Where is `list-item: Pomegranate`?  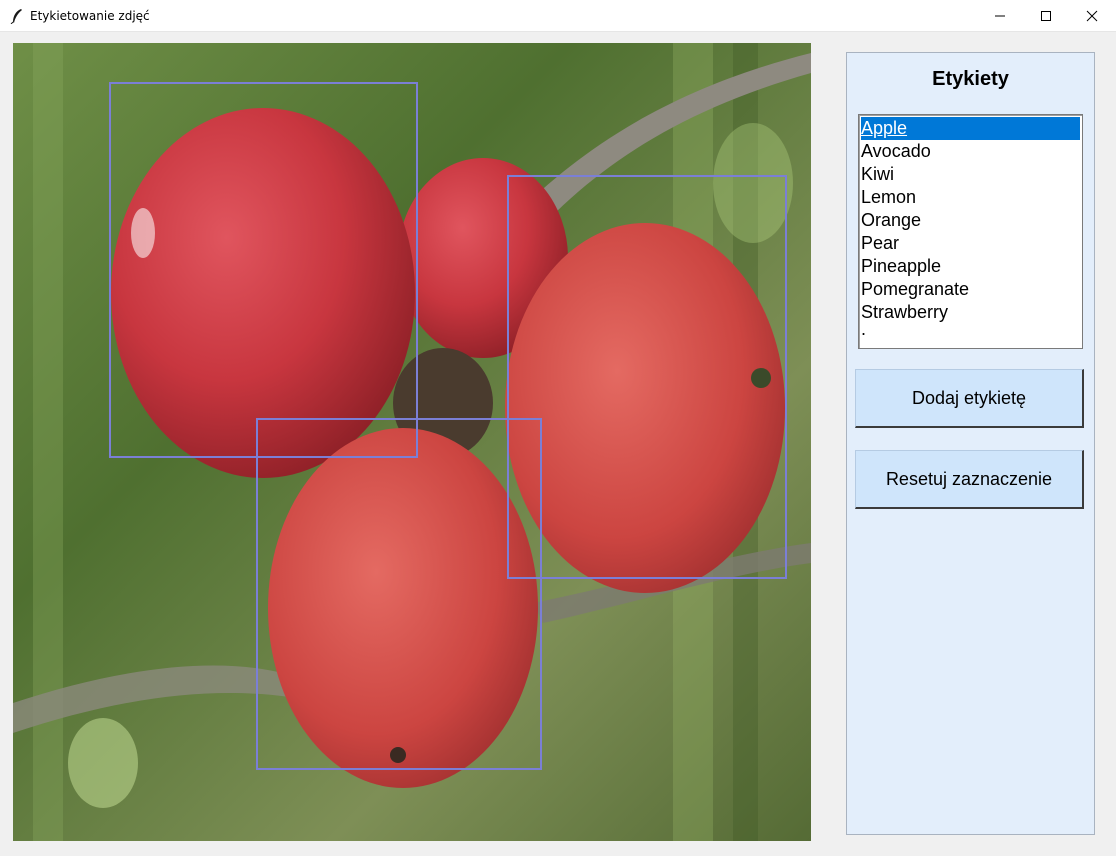 list-item: Pomegranate is located at coordinates (970, 289).